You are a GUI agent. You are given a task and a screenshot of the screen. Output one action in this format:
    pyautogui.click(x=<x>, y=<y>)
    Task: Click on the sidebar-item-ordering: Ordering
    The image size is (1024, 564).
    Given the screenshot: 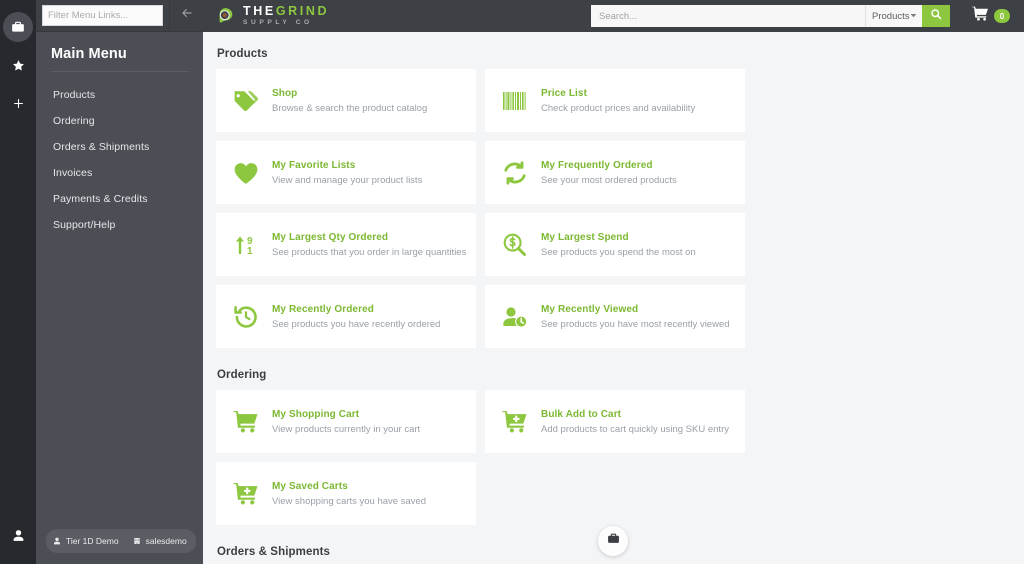 What is the action you would take?
    pyautogui.click(x=119, y=121)
    